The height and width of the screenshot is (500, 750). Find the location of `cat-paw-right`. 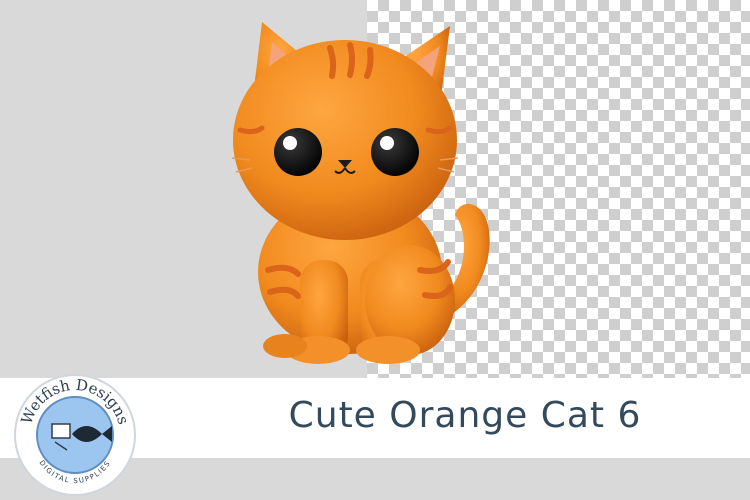

cat-paw-right is located at coordinates (388, 350).